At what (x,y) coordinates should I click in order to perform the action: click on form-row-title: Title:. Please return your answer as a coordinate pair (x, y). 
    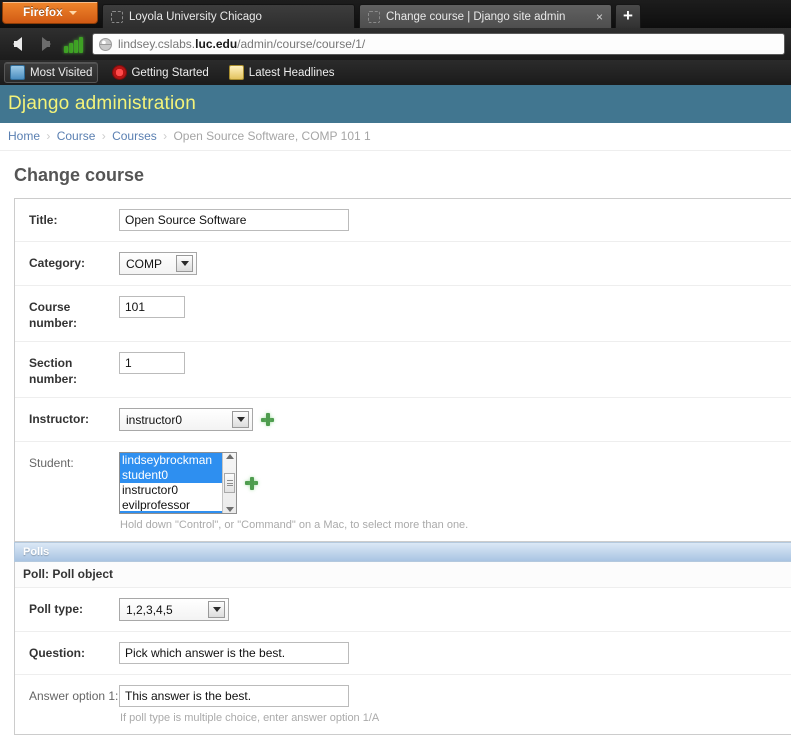
    Looking at the image, I should click on (403, 220).